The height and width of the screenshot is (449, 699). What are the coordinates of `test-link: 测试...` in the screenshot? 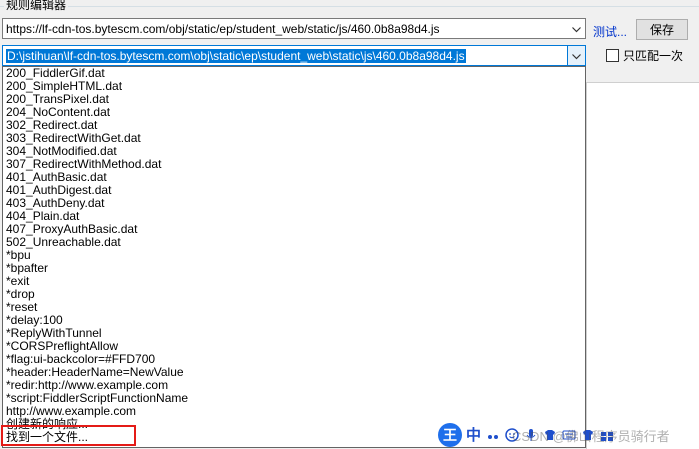 It's located at (610, 31).